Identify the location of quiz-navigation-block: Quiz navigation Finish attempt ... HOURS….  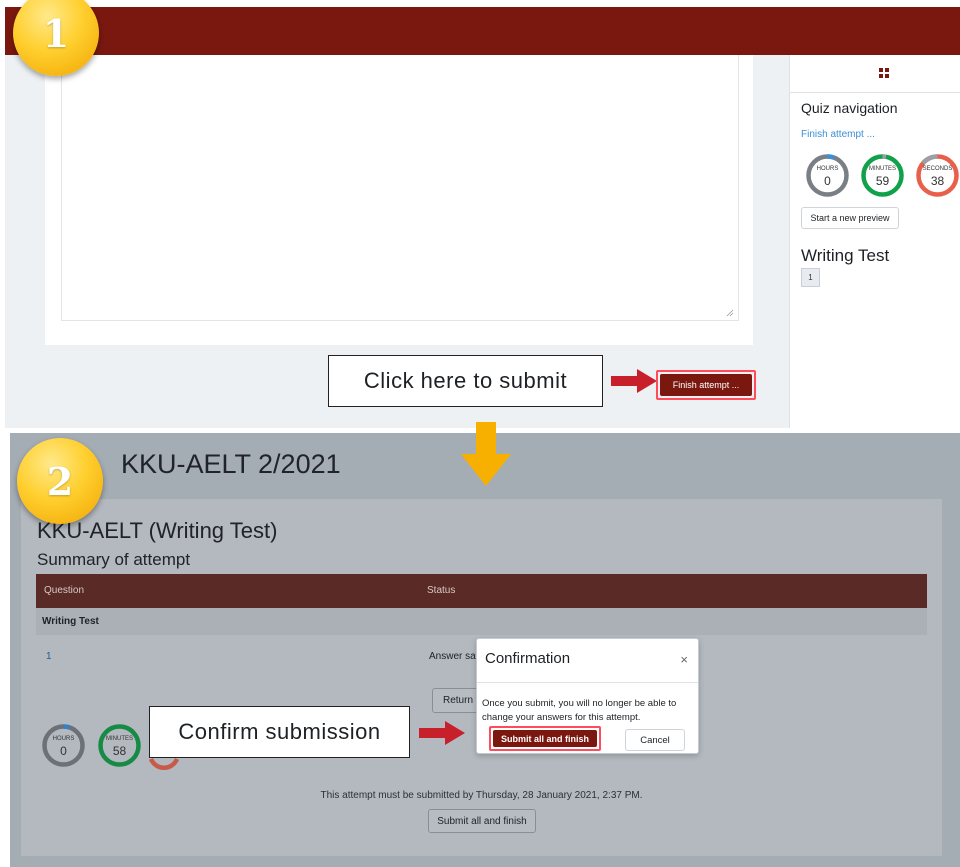
(874, 241).